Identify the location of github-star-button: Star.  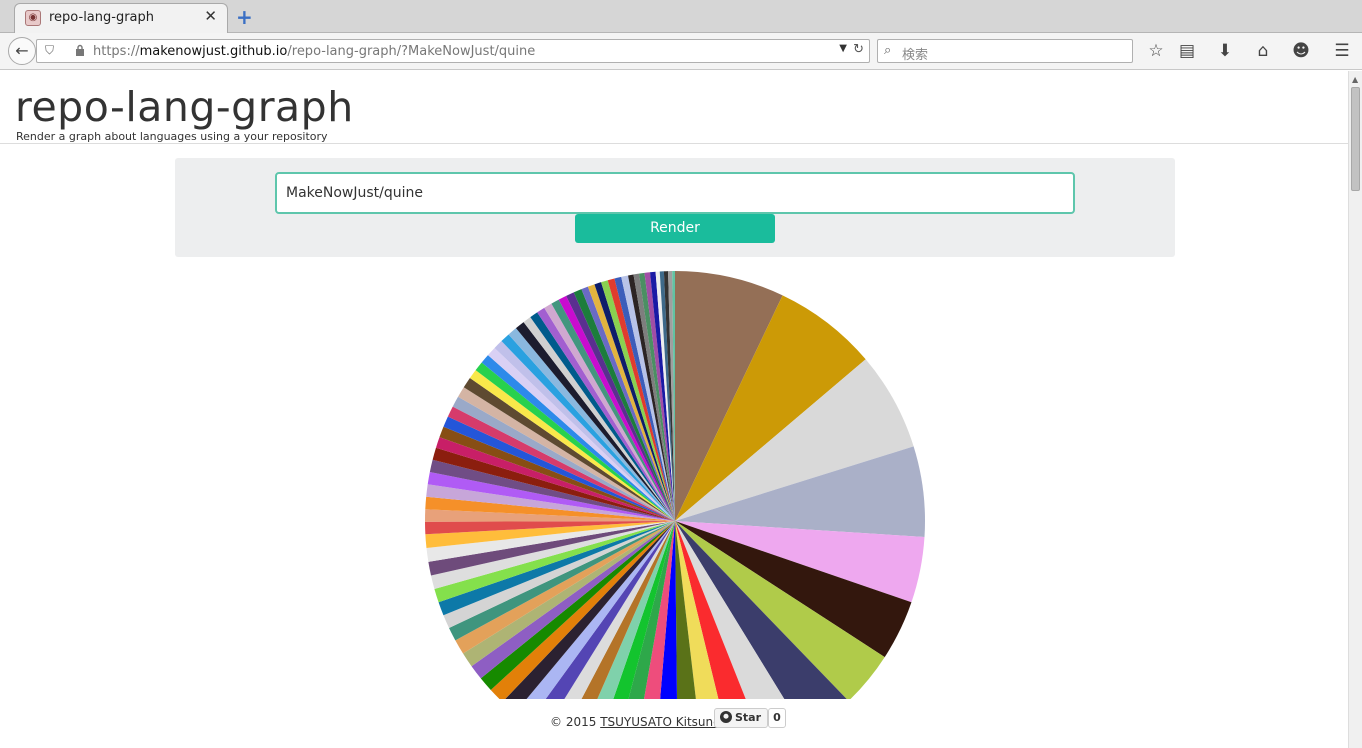
(741, 718).